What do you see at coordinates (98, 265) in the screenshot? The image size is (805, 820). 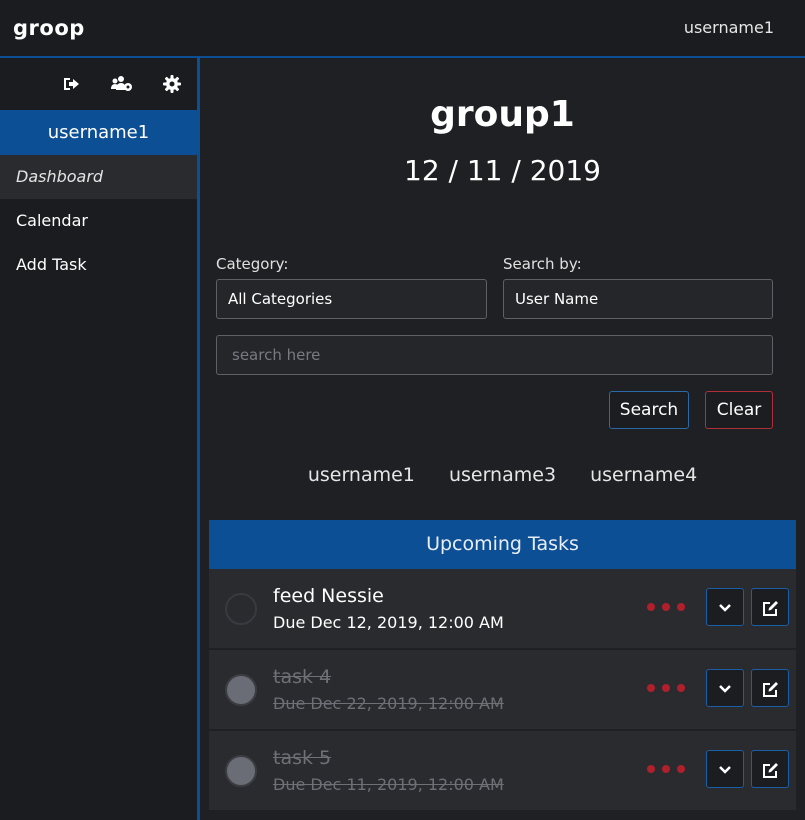 I see `sidebar-item-add-task: Add Task` at bounding box center [98, 265].